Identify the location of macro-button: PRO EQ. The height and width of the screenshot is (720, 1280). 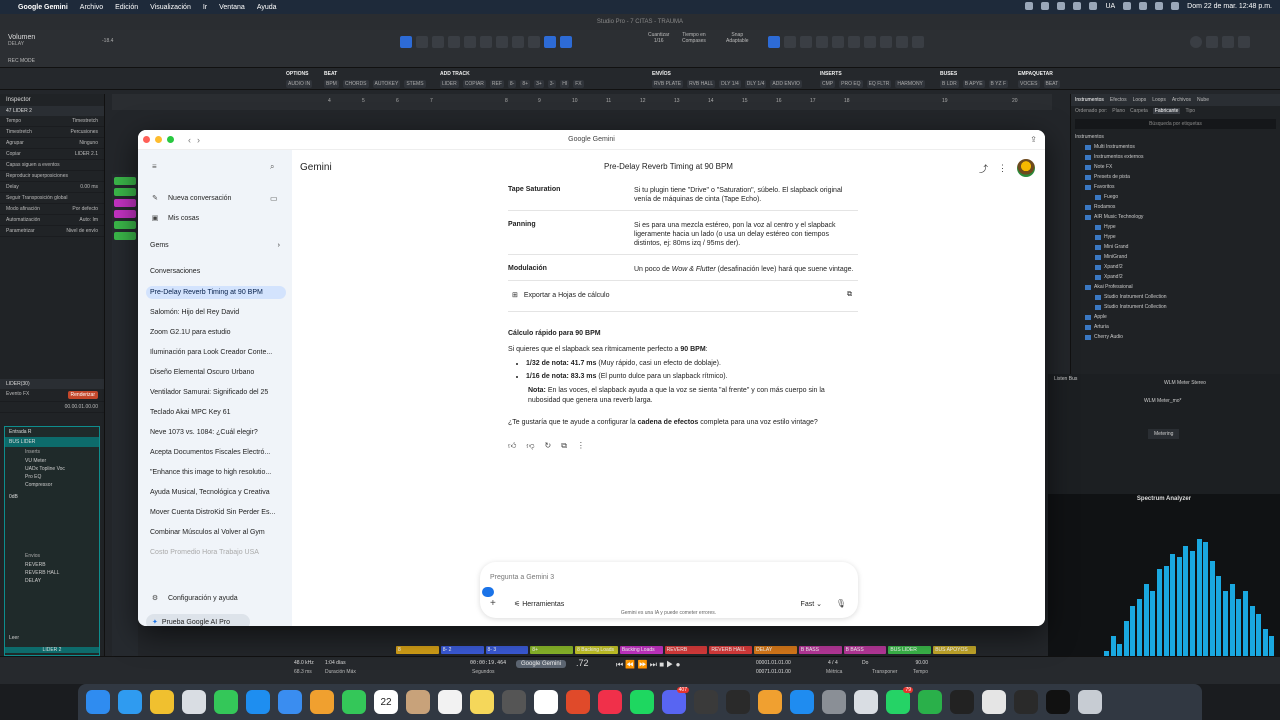
(851, 84).